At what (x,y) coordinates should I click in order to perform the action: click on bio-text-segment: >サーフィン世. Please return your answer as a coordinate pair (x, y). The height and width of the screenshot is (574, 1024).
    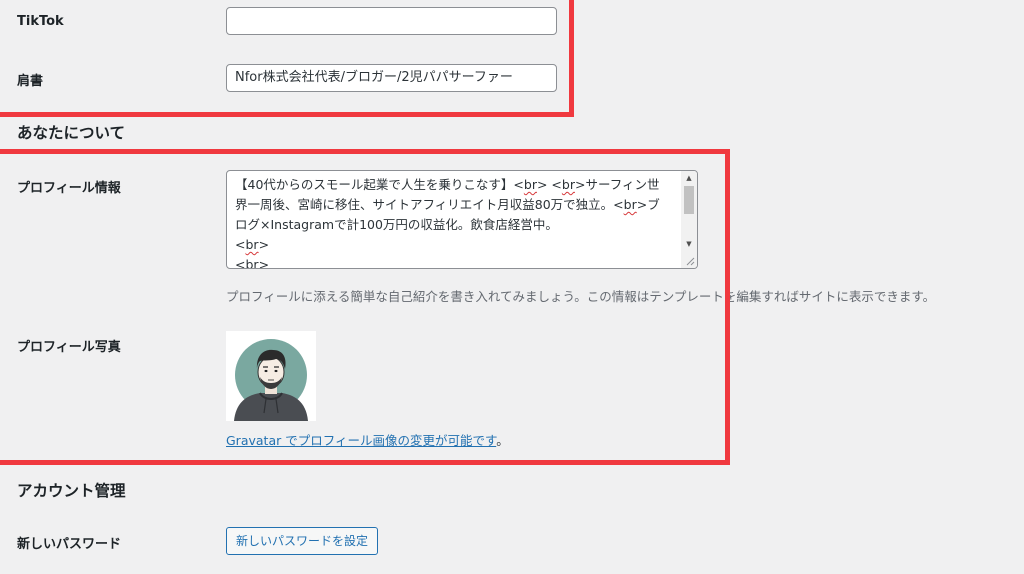
    Looking at the image, I should click on (617, 184).